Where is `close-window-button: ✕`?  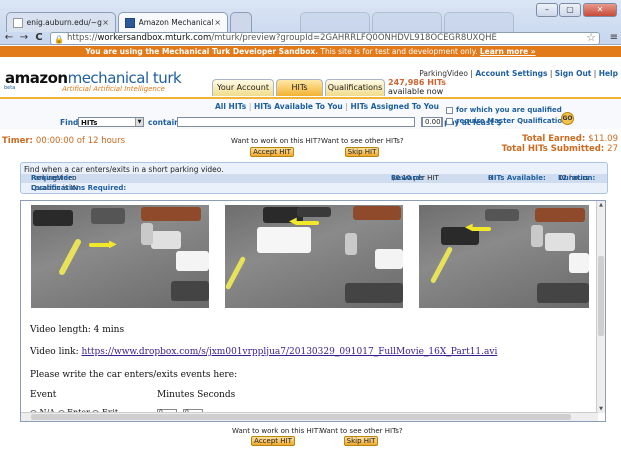 close-window-button: ✕ is located at coordinates (600, 10).